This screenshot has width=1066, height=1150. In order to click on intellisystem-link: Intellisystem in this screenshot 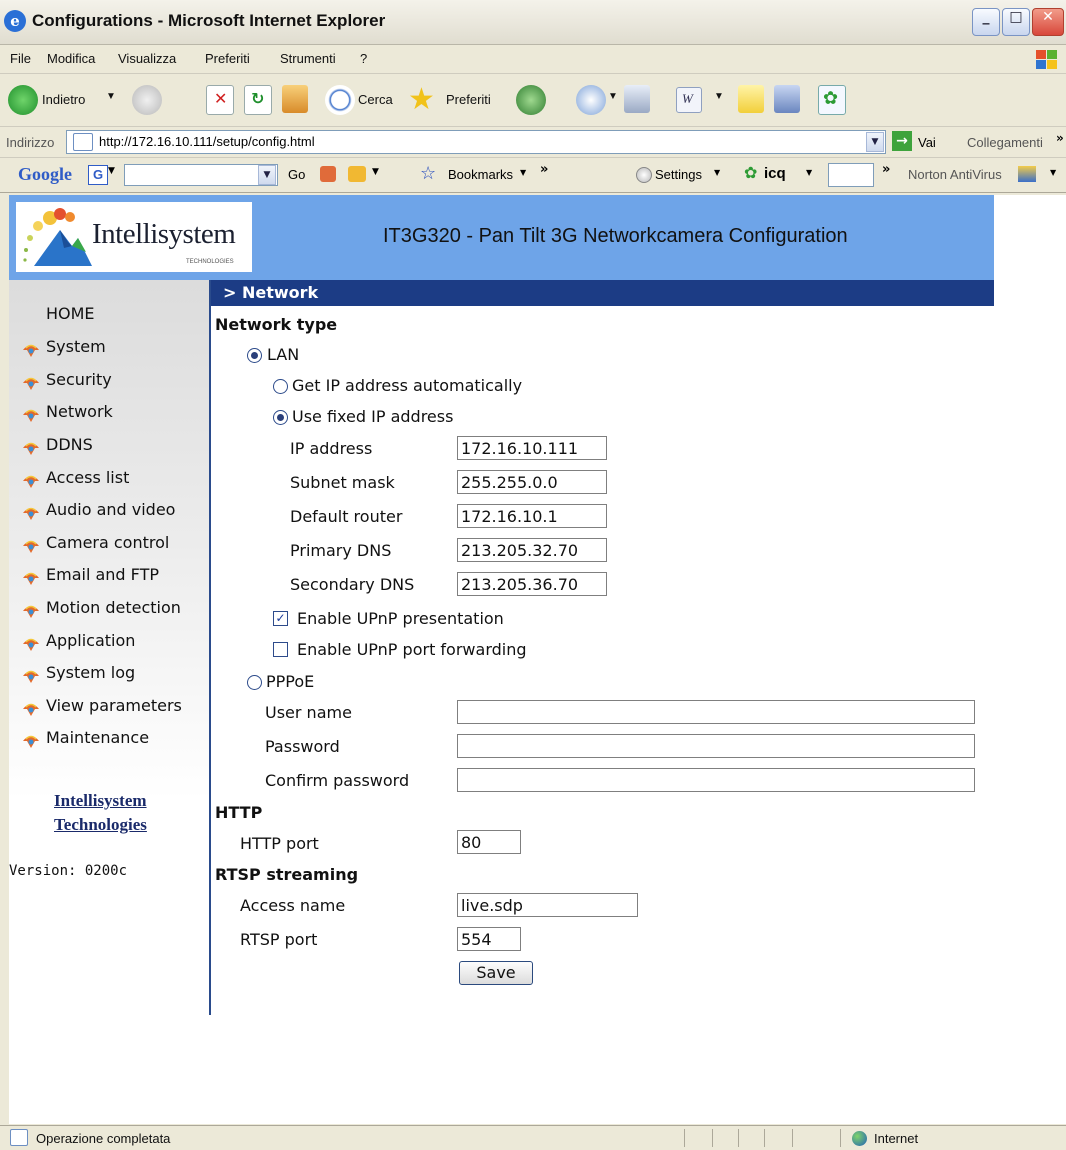, I will do `click(100, 801)`.